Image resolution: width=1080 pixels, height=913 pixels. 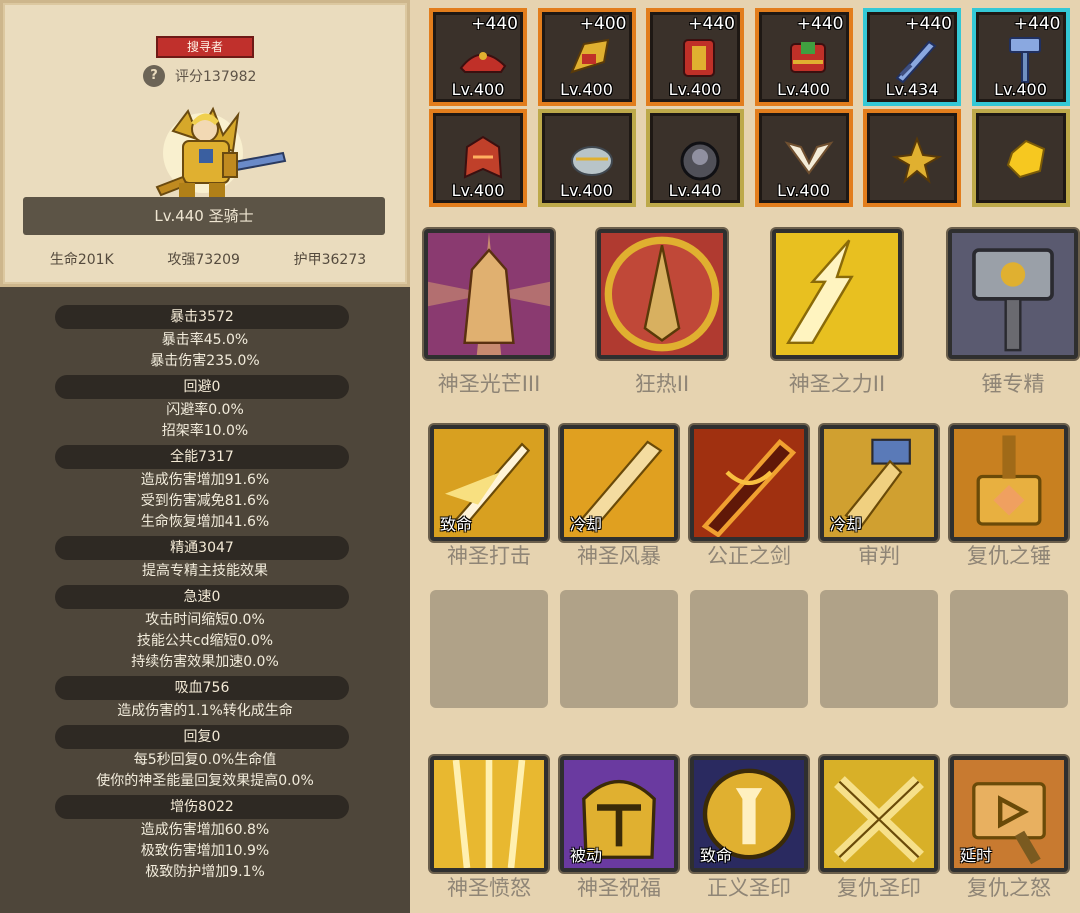 I want to click on vengeance-seal-icon, so click(x=879, y=814).